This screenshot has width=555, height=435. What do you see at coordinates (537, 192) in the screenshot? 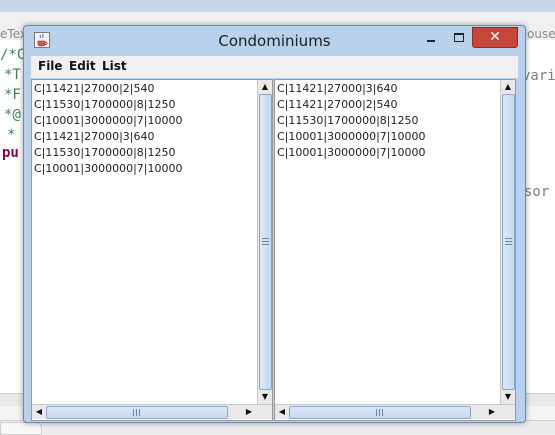
I see `code-fragment: sor` at bounding box center [537, 192].